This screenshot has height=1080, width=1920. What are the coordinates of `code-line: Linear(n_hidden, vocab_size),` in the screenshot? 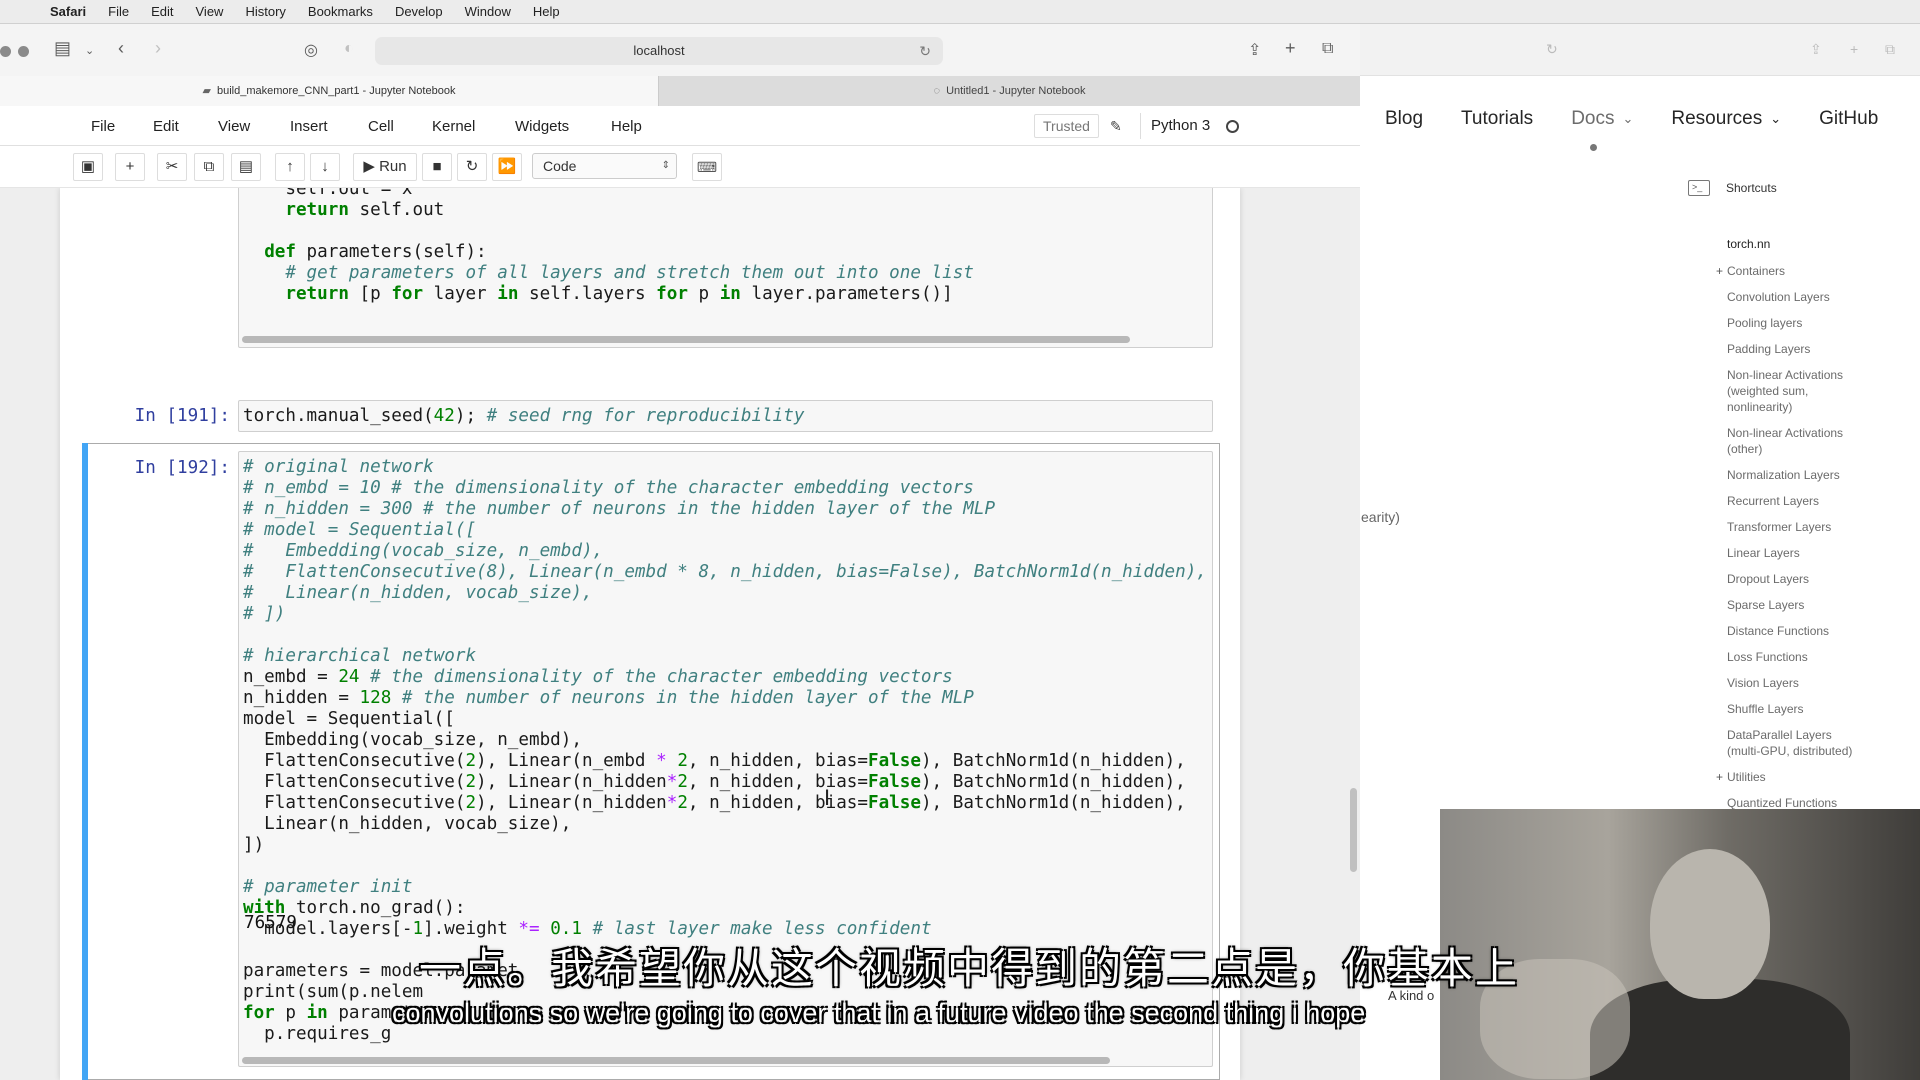 It's located at (407, 824).